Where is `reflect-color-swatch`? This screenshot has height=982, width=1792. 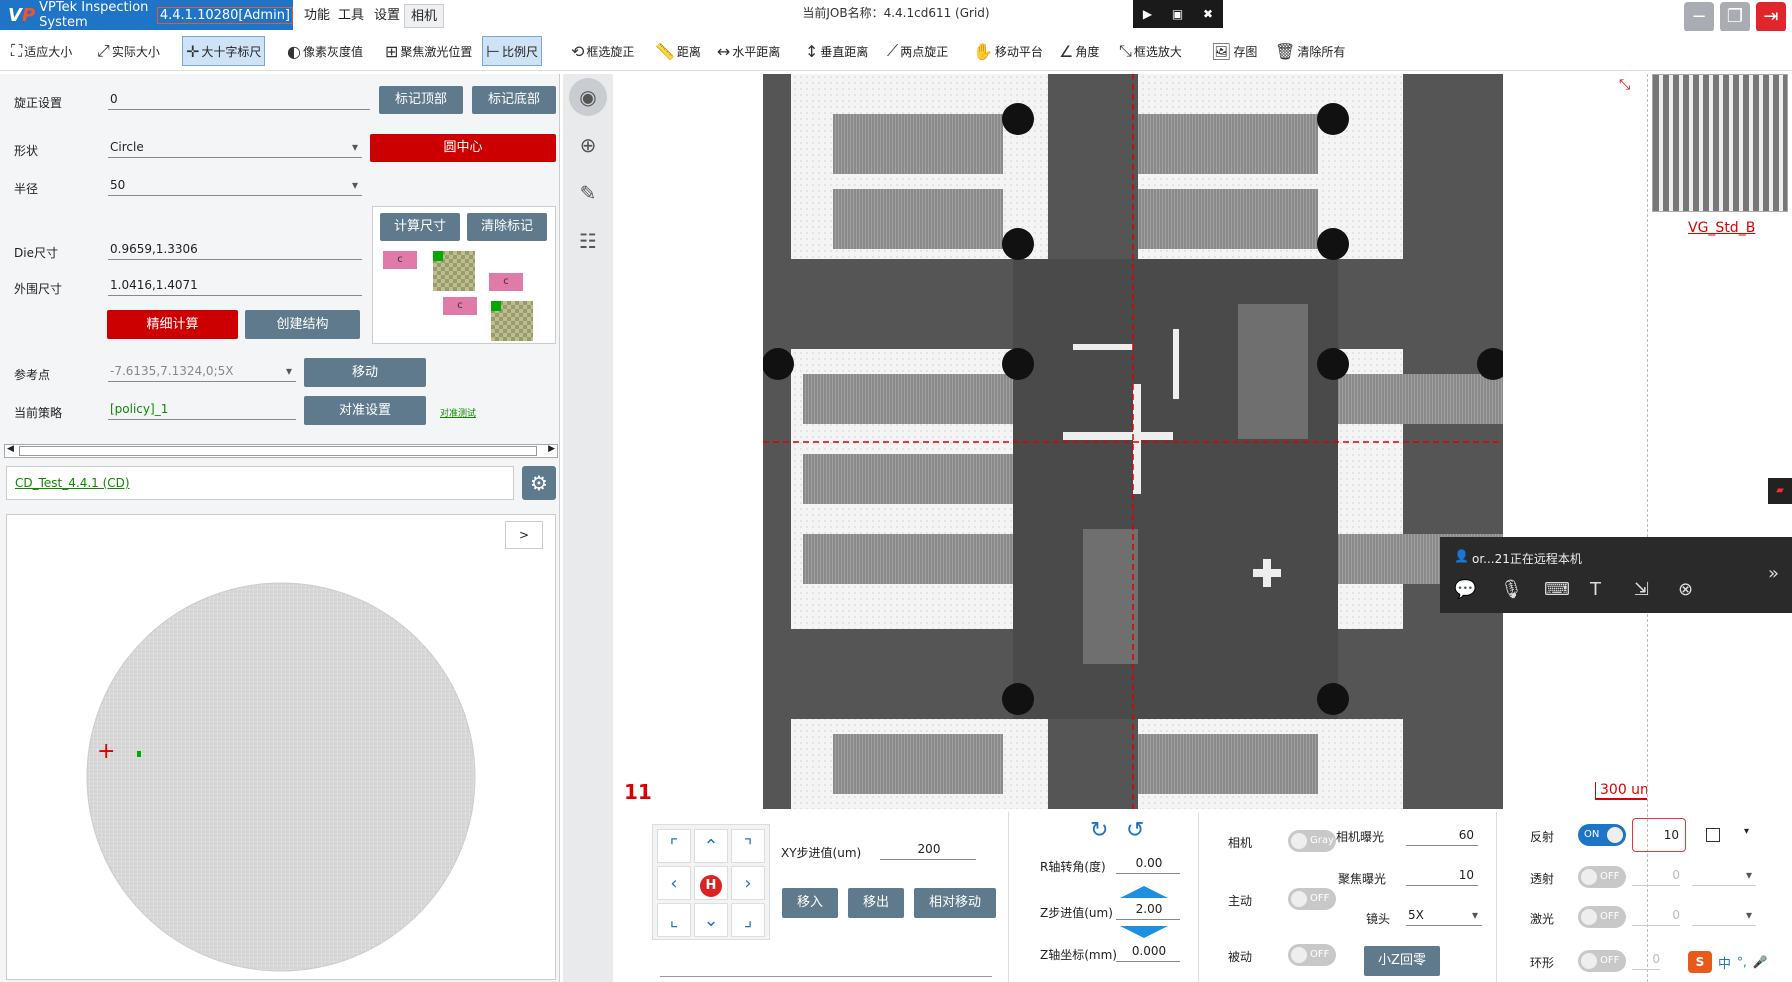 reflect-color-swatch is located at coordinates (1713, 835).